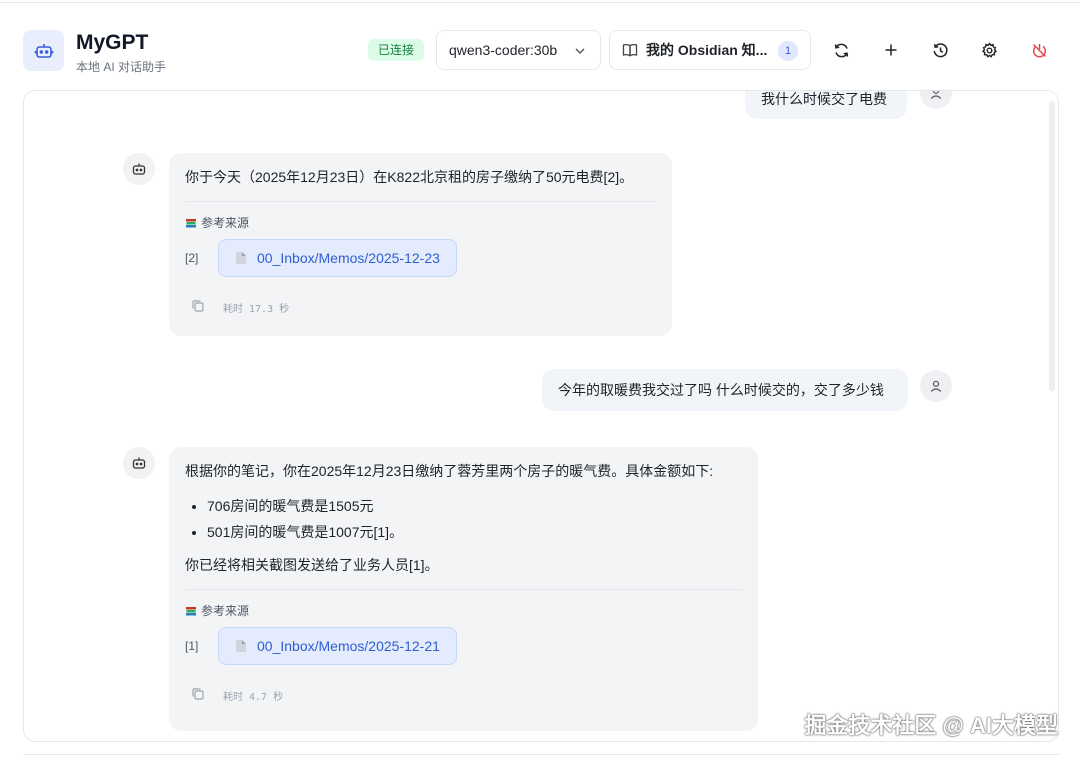 This screenshot has height=760, width=1080. What do you see at coordinates (420, 307) in the screenshot?
I see `message-meta: 耗时 17.3 秒` at bounding box center [420, 307].